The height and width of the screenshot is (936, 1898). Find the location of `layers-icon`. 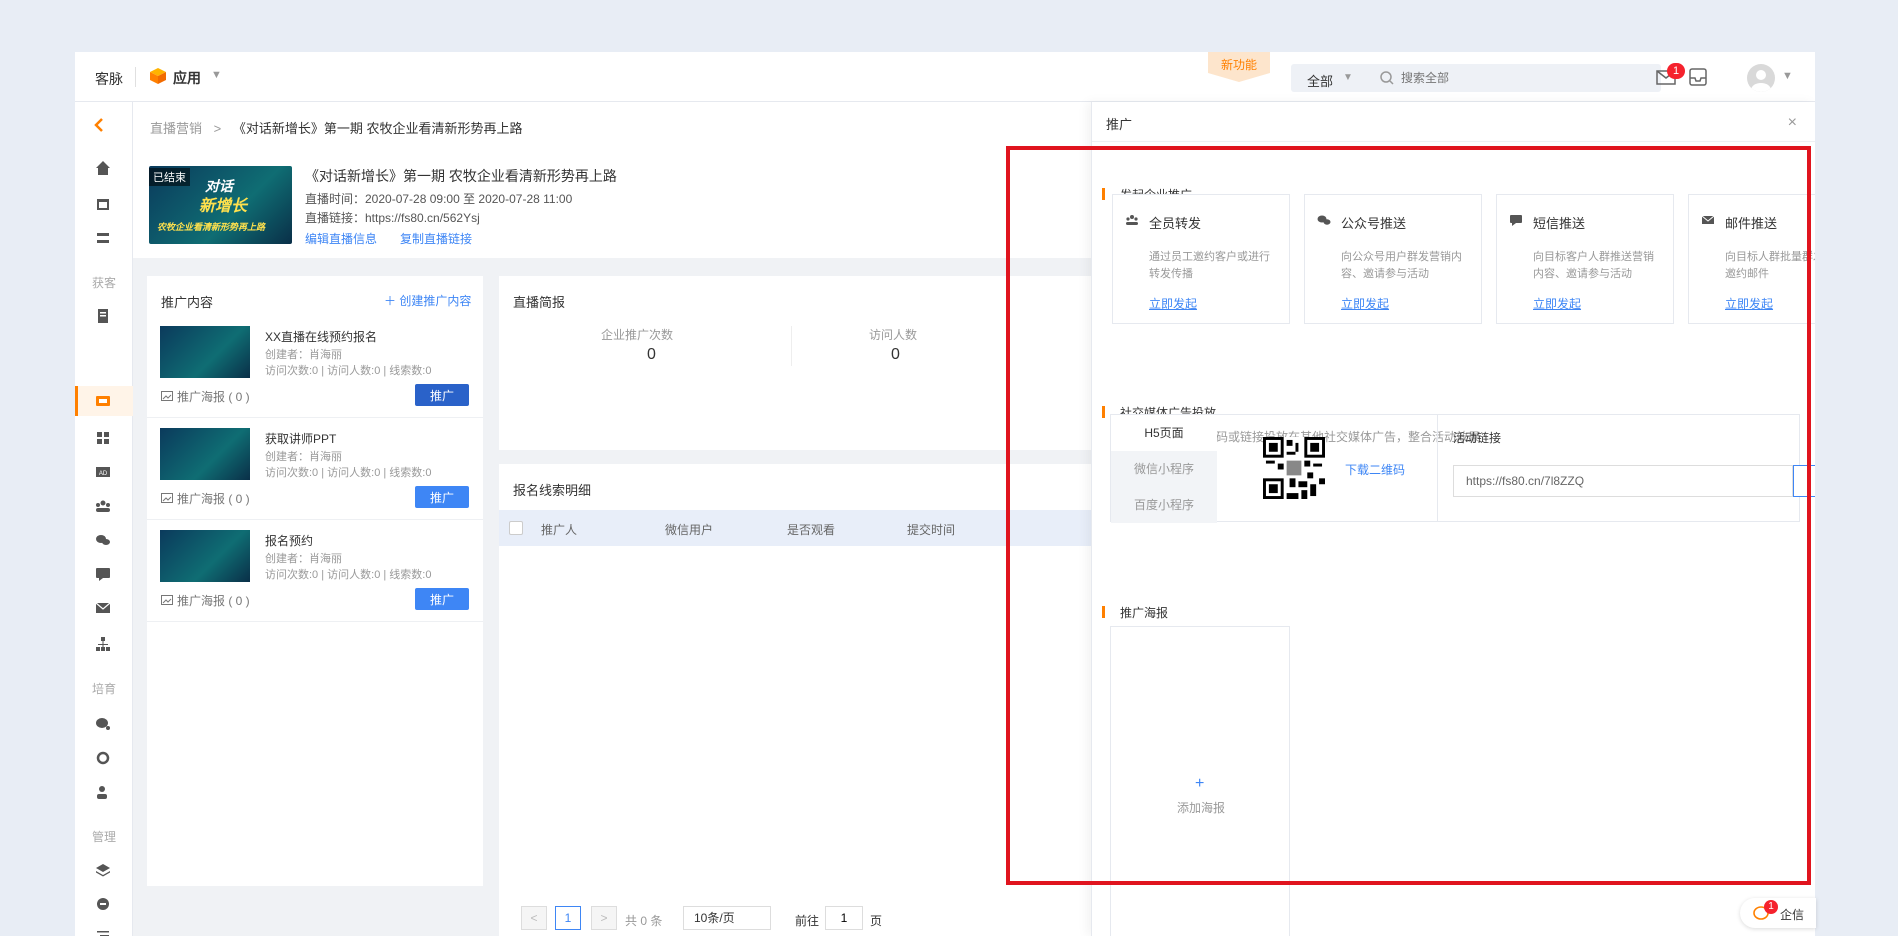

layers-icon is located at coordinates (103, 870).